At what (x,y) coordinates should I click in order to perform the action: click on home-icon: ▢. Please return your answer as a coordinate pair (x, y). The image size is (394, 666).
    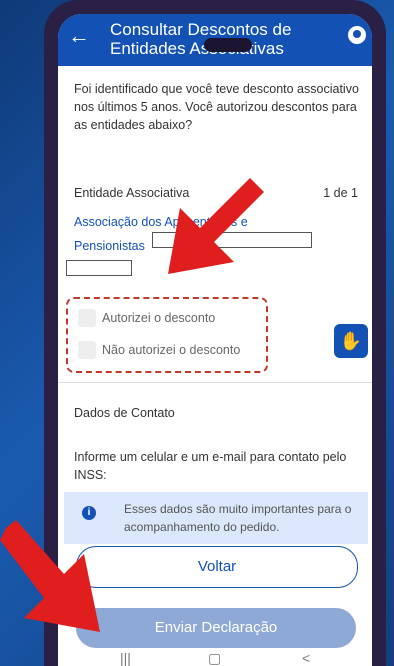
    Looking at the image, I should click on (214, 658).